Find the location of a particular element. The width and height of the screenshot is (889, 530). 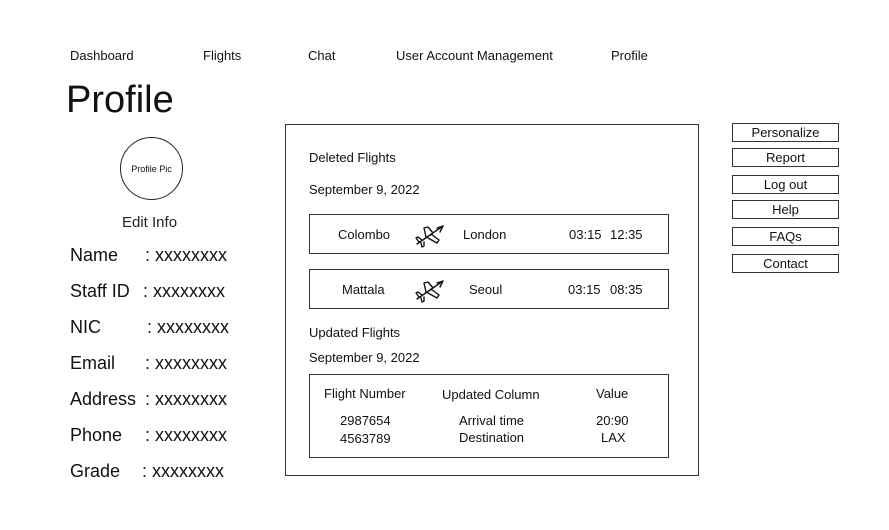

flight-destination: London is located at coordinates (485, 234).